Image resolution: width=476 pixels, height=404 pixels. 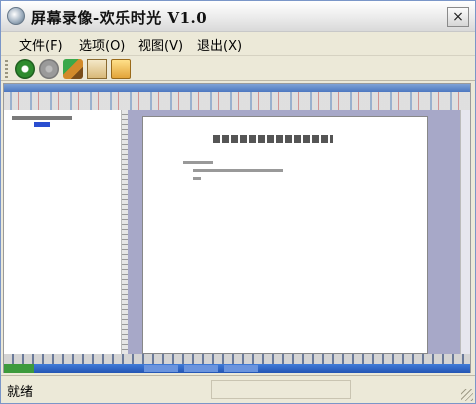 What do you see at coordinates (41, 44) in the screenshot?
I see `menu-file: 文件(F)` at bounding box center [41, 44].